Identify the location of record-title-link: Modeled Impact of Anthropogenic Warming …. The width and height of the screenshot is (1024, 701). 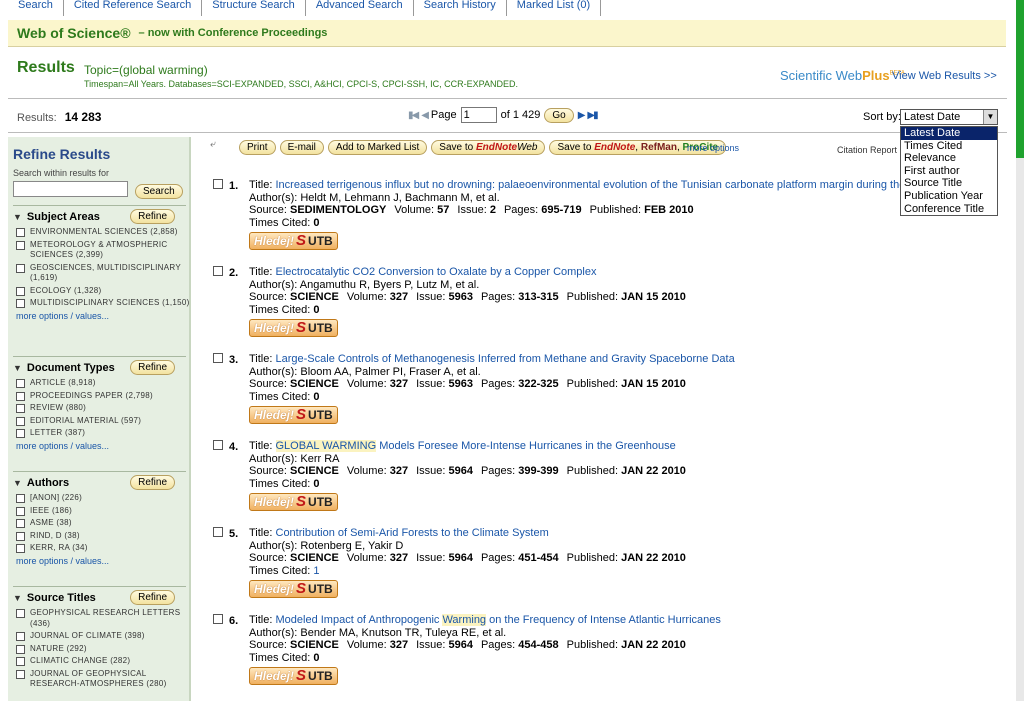
(498, 620).